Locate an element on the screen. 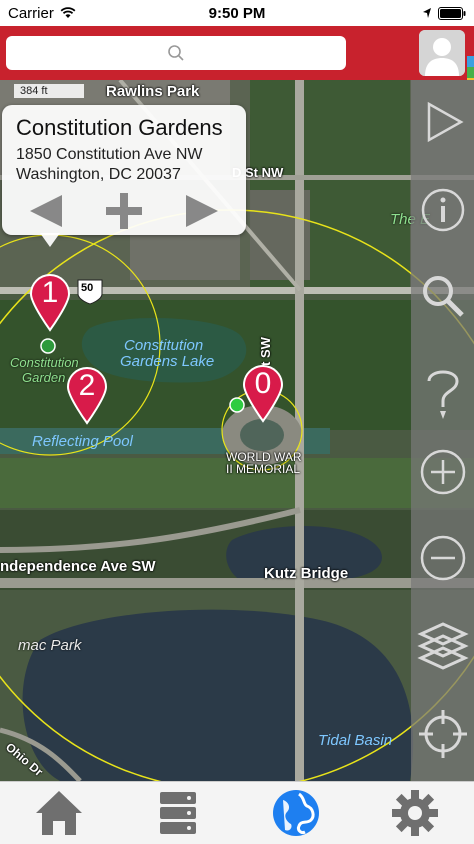 The width and height of the screenshot is (474, 844). tab-home is located at coordinates (59, 813).